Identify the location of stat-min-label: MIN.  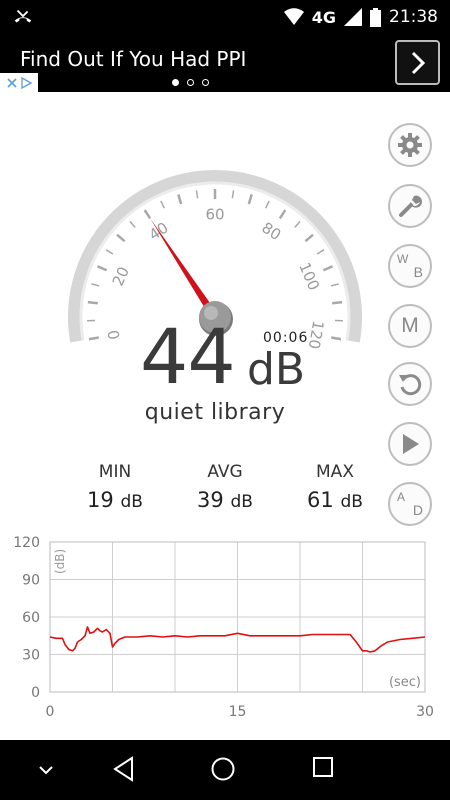
(115, 472).